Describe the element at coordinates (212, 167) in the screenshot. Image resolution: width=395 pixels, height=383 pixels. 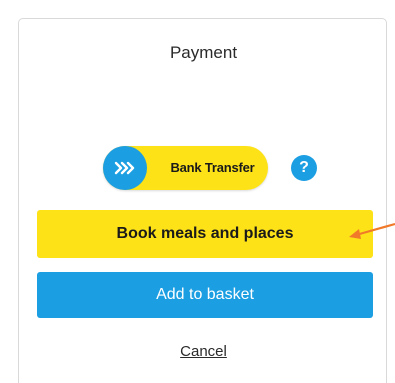
I see `bank-transfer-label: Bank Transfer` at that location.